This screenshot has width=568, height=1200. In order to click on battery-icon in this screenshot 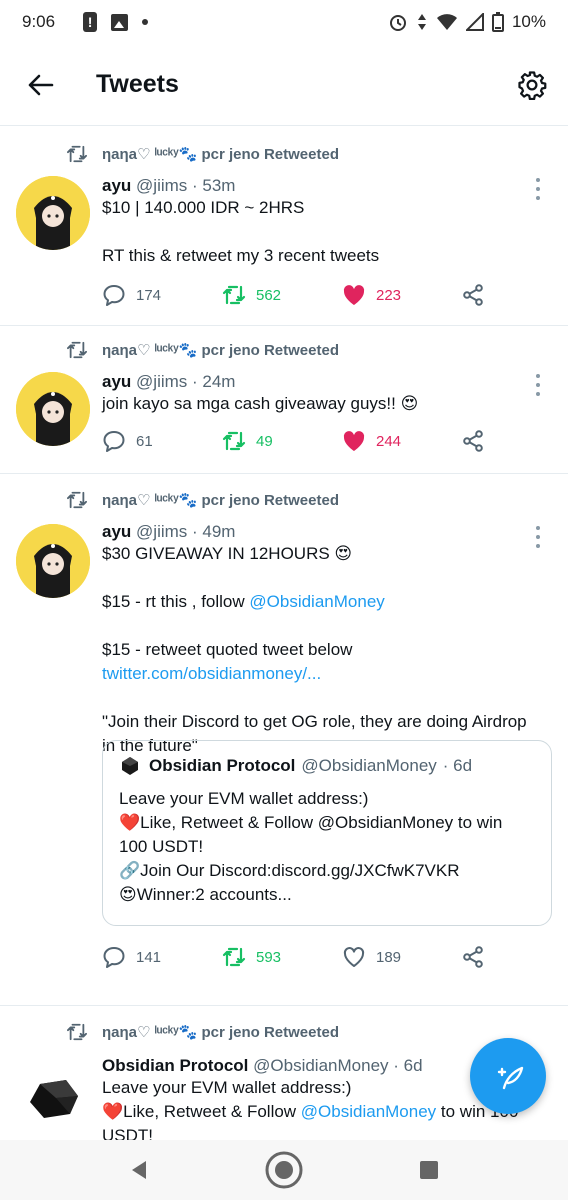, I will do `click(497, 22)`.